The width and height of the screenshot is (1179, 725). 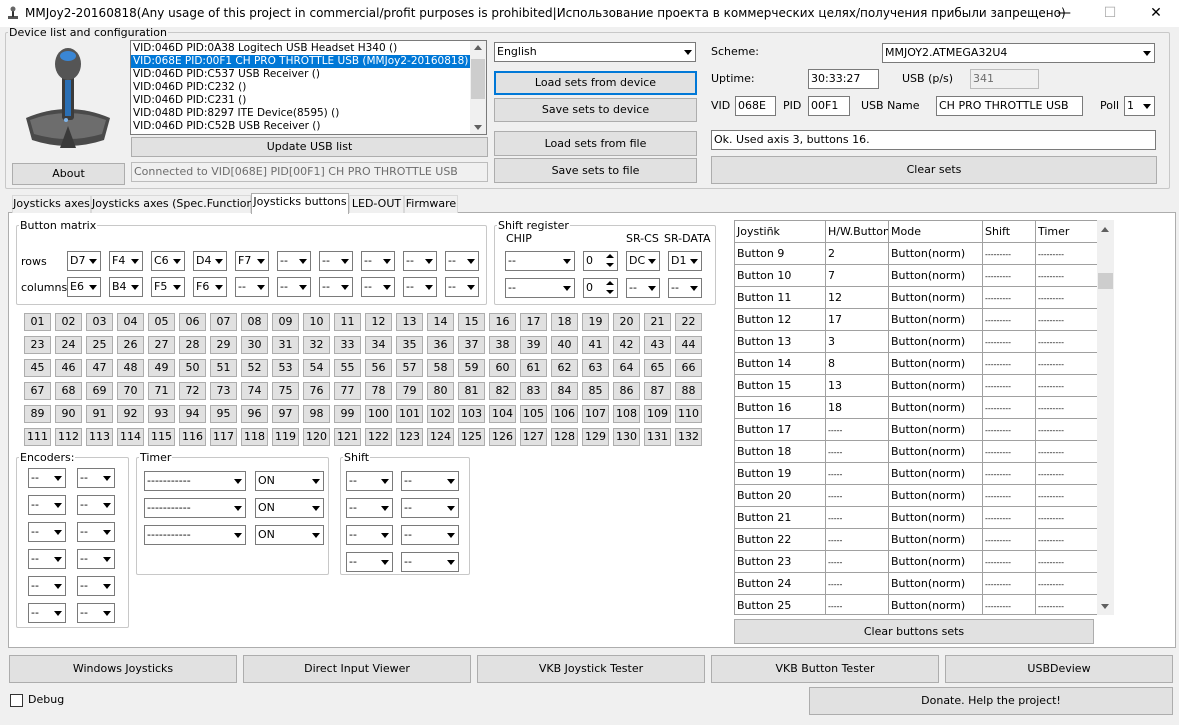 What do you see at coordinates (47, 505) in the screenshot?
I see `encoder-a-select-2: --` at bounding box center [47, 505].